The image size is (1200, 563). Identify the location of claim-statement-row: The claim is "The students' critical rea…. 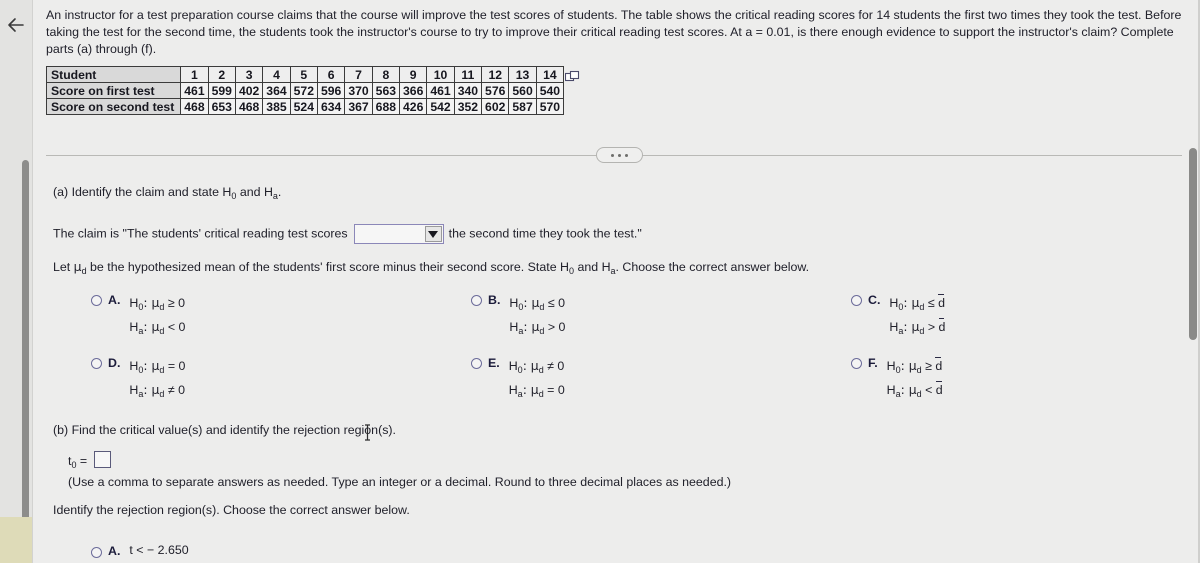
(347, 234).